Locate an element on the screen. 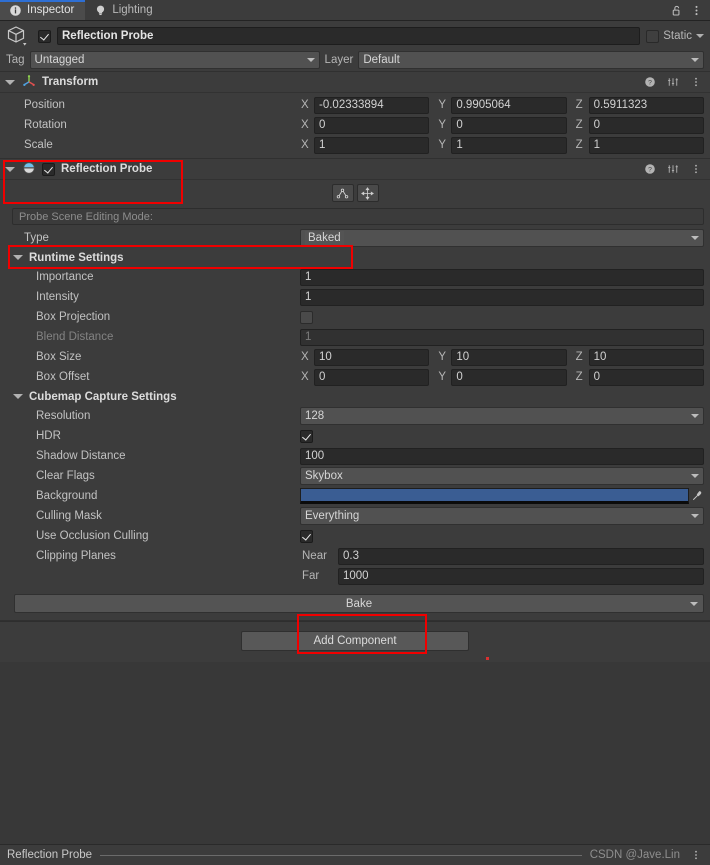 This screenshot has height=865, width=710. row-blend-distance: Blend Distance 1 is located at coordinates (355, 337).